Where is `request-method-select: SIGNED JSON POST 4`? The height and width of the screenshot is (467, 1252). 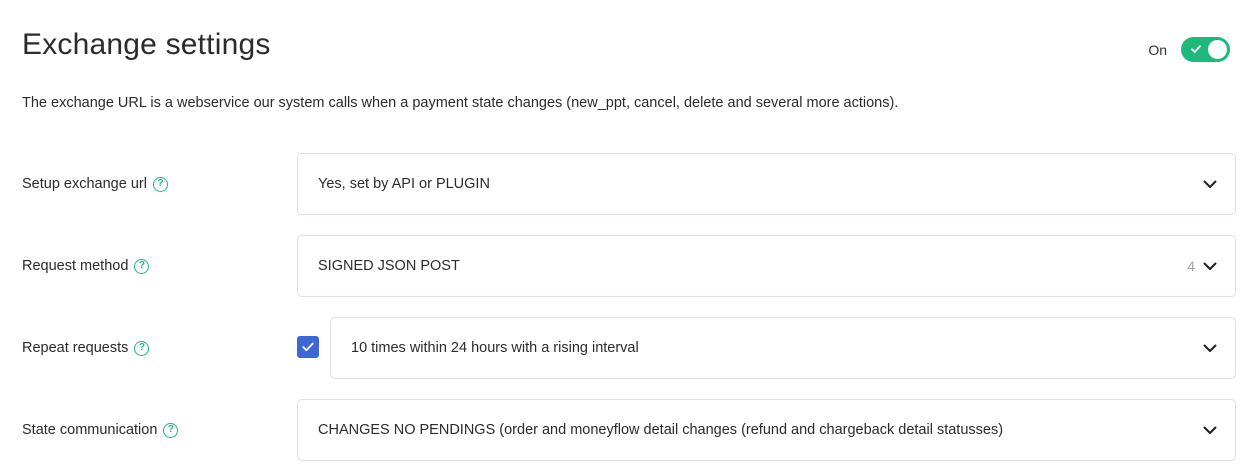 request-method-select: SIGNED JSON POST 4 is located at coordinates (766, 266).